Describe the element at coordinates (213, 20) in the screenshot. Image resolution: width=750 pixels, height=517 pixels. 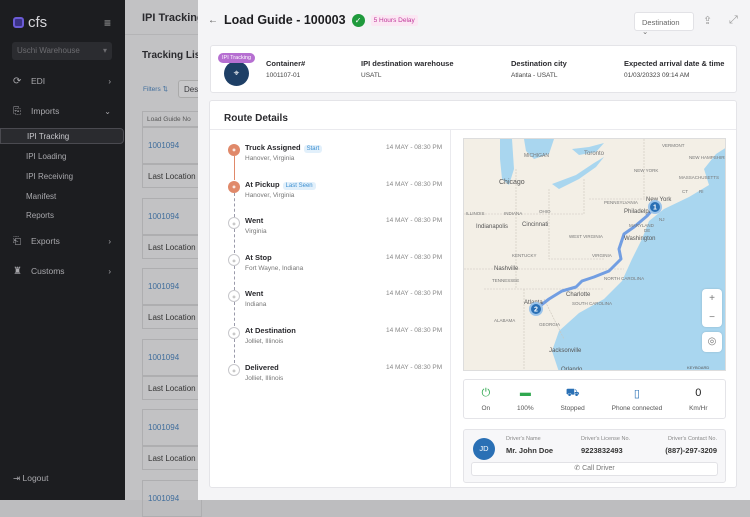
I see `back-arrow-icon: ←` at that location.